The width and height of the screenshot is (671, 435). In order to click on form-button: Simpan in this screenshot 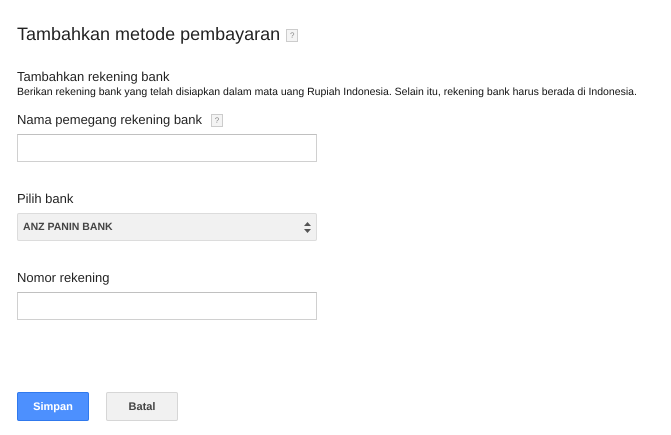, I will do `click(53, 406)`.